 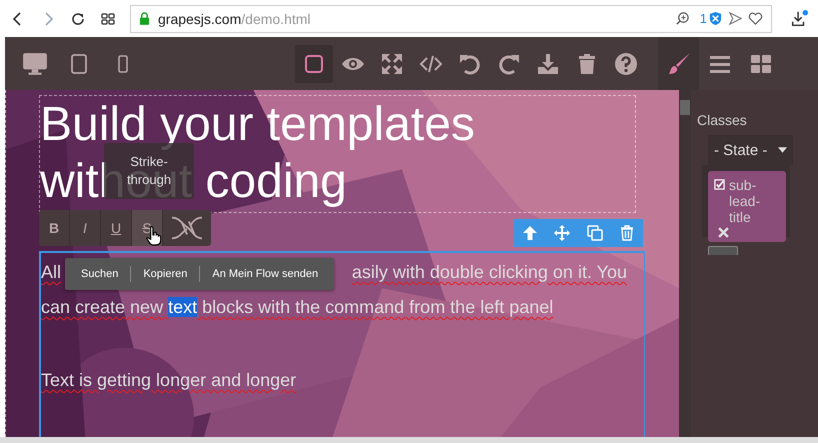 What do you see at coordinates (85, 228) in the screenshot?
I see `italic-button: I` at bounding box center [85, 228].